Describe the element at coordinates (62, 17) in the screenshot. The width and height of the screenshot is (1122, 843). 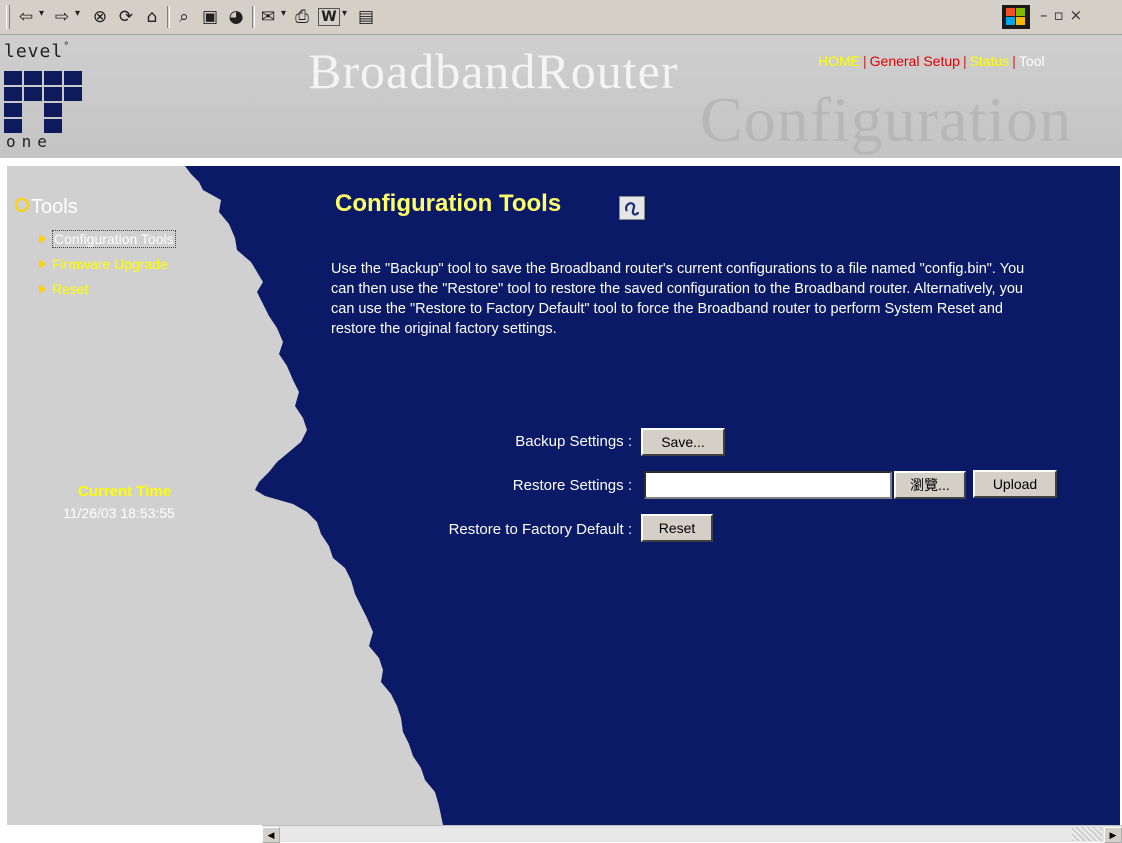
I see `forward-arrow-icon: ⇨` at that location.